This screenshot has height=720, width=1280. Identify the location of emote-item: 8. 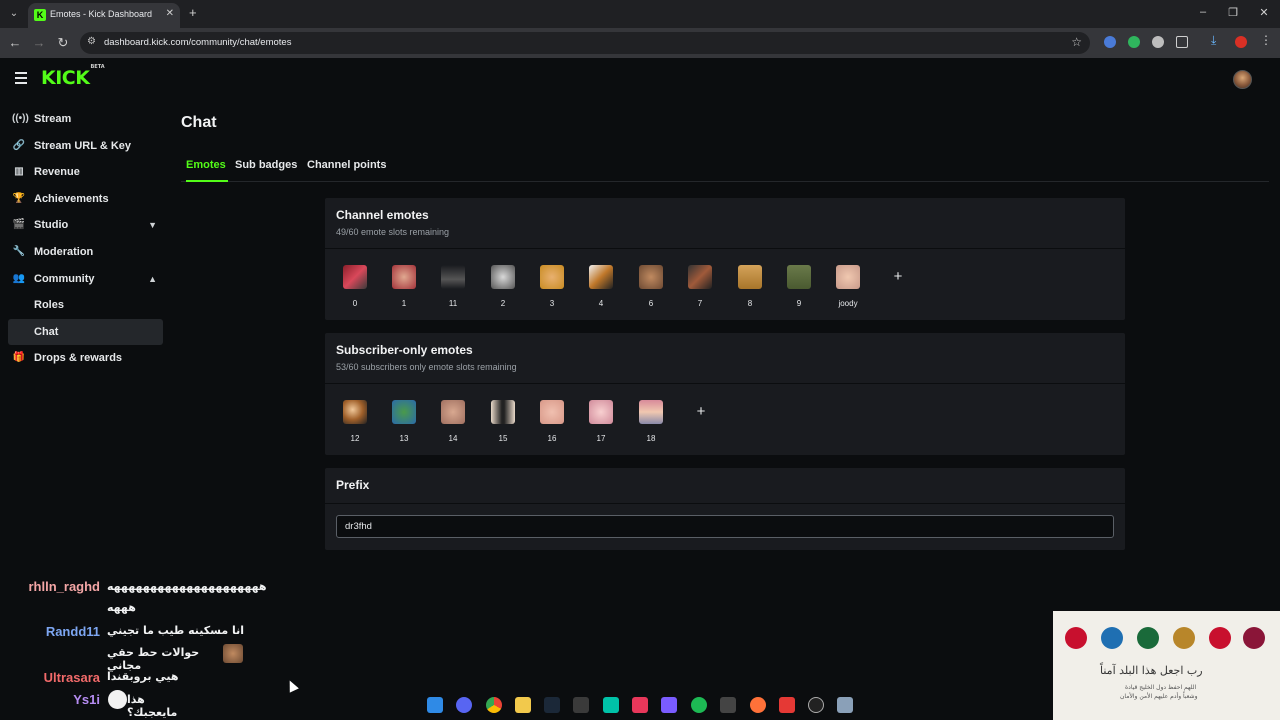
(750, 286).